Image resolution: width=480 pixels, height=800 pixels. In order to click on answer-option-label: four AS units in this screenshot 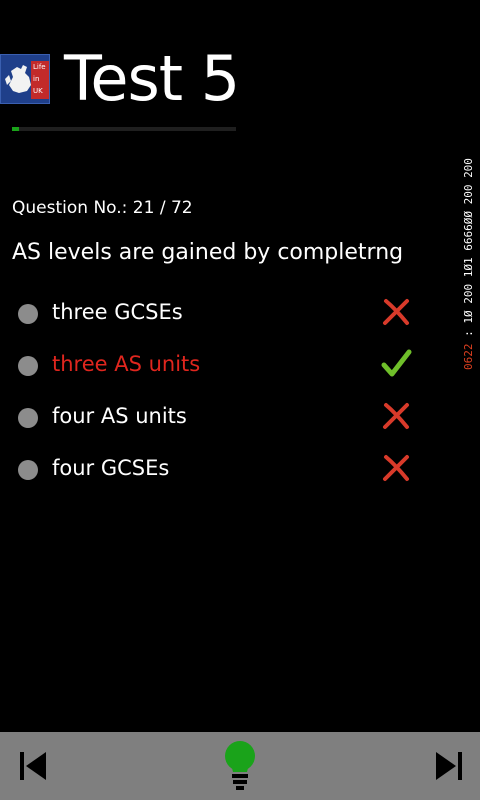, I will do `click(119, 416)`.